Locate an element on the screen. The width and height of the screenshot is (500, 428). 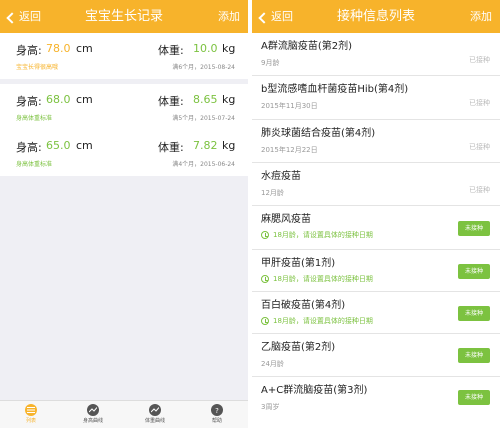
help-icon: ? is located at coordinates (217, 410).